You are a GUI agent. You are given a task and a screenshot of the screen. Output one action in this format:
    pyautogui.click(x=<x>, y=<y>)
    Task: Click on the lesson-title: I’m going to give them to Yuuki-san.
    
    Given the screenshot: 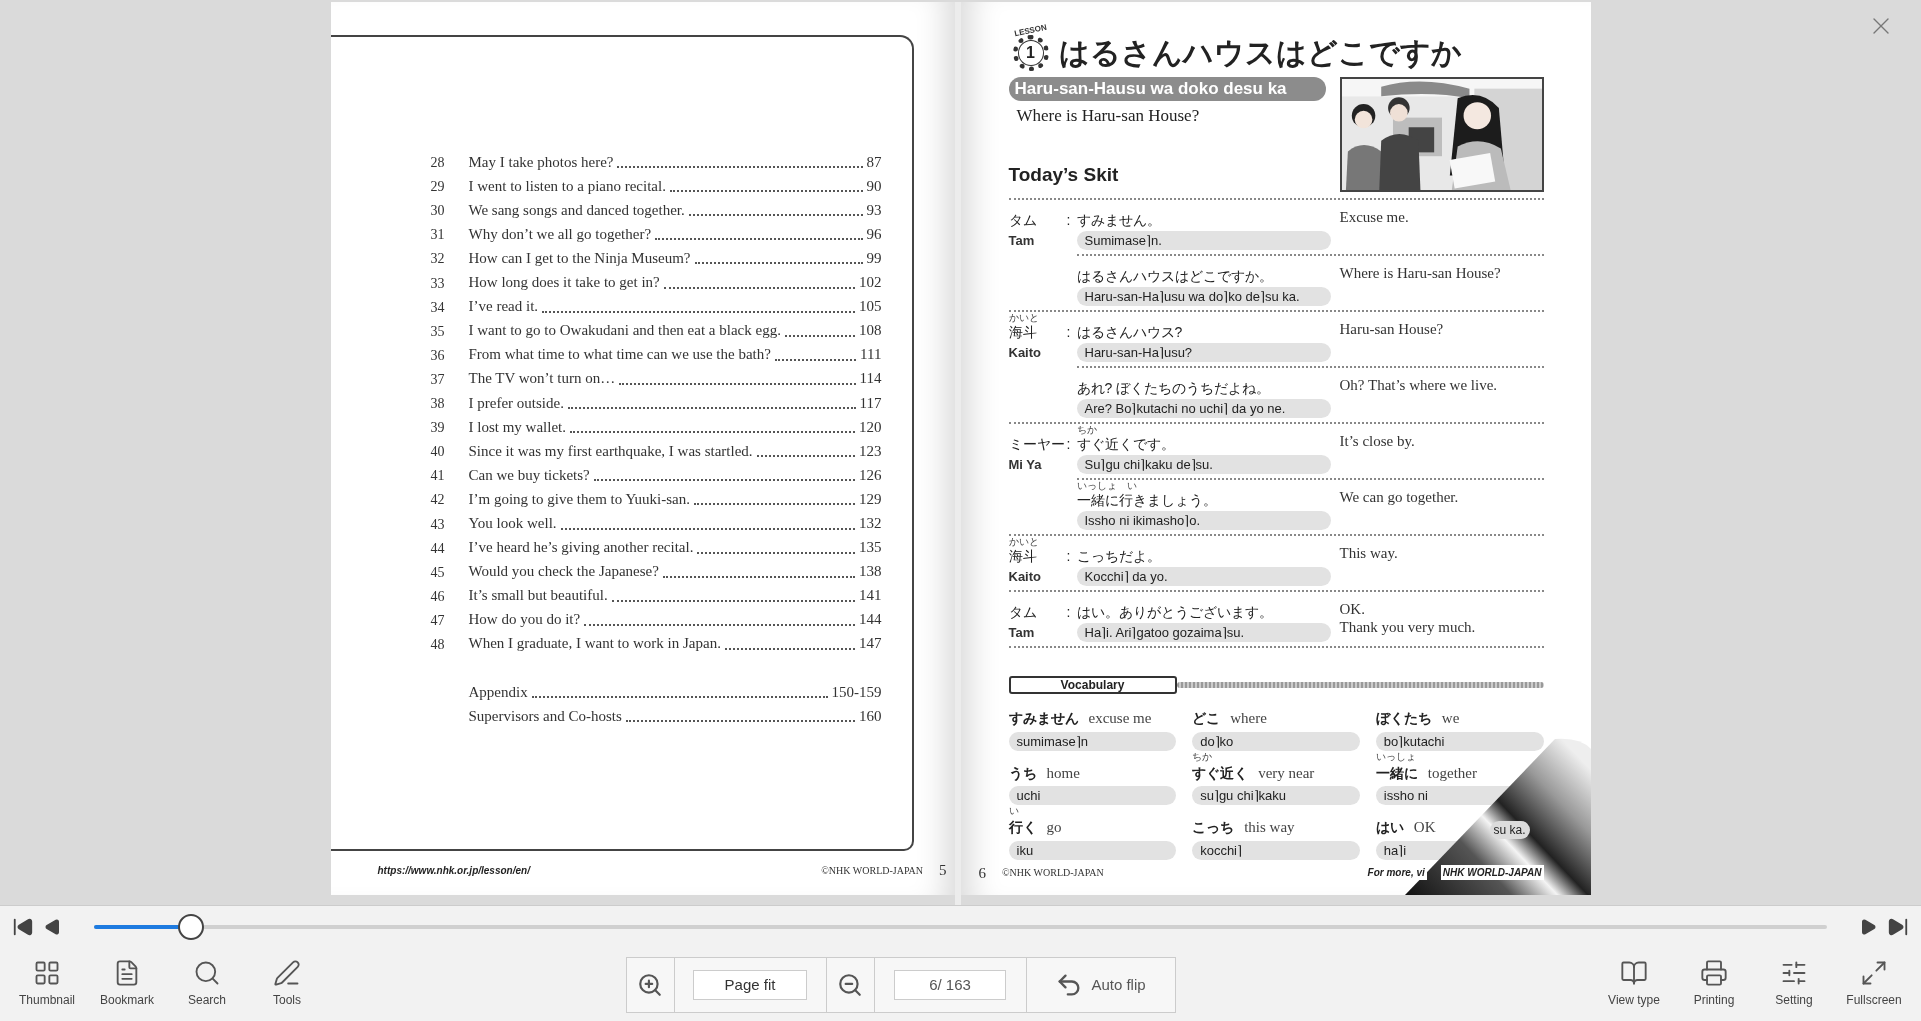 What is the action you would take?
    pyautogui.click(x=579, y=499)
    